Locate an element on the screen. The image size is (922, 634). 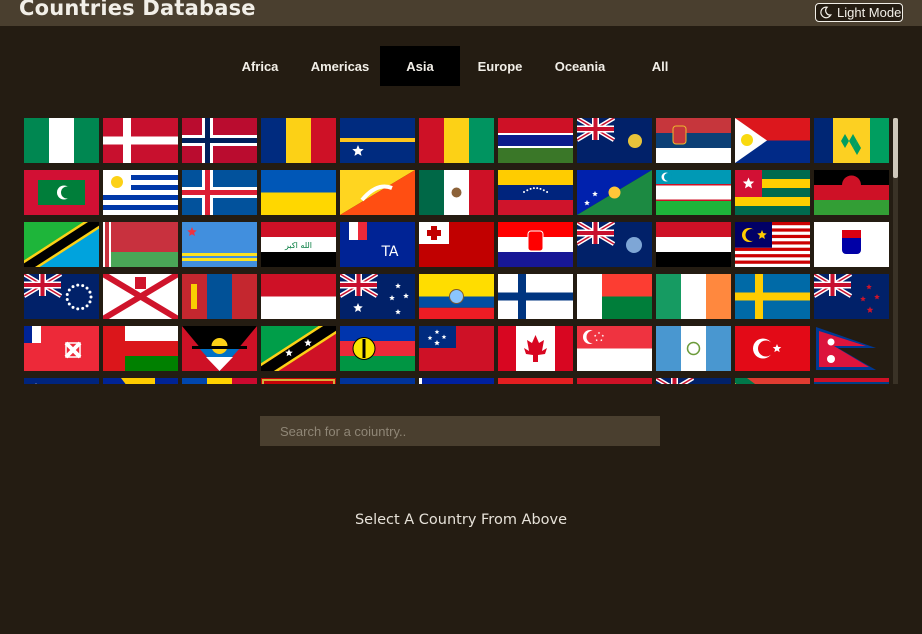
flag-antigua-and-barbuda is located at coordinates (219, 348).